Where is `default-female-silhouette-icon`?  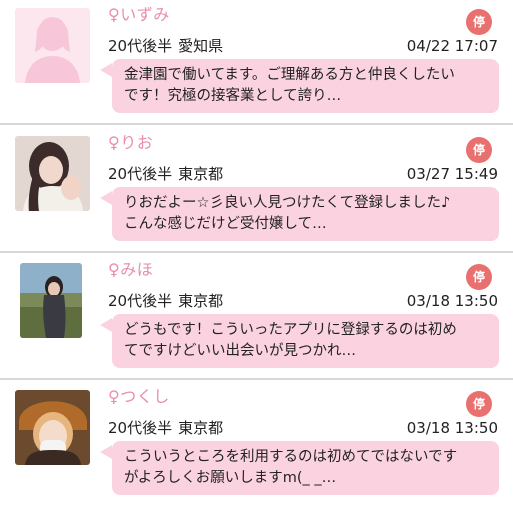 default-female-silhouette-icon is located at coordinates (52, 45).